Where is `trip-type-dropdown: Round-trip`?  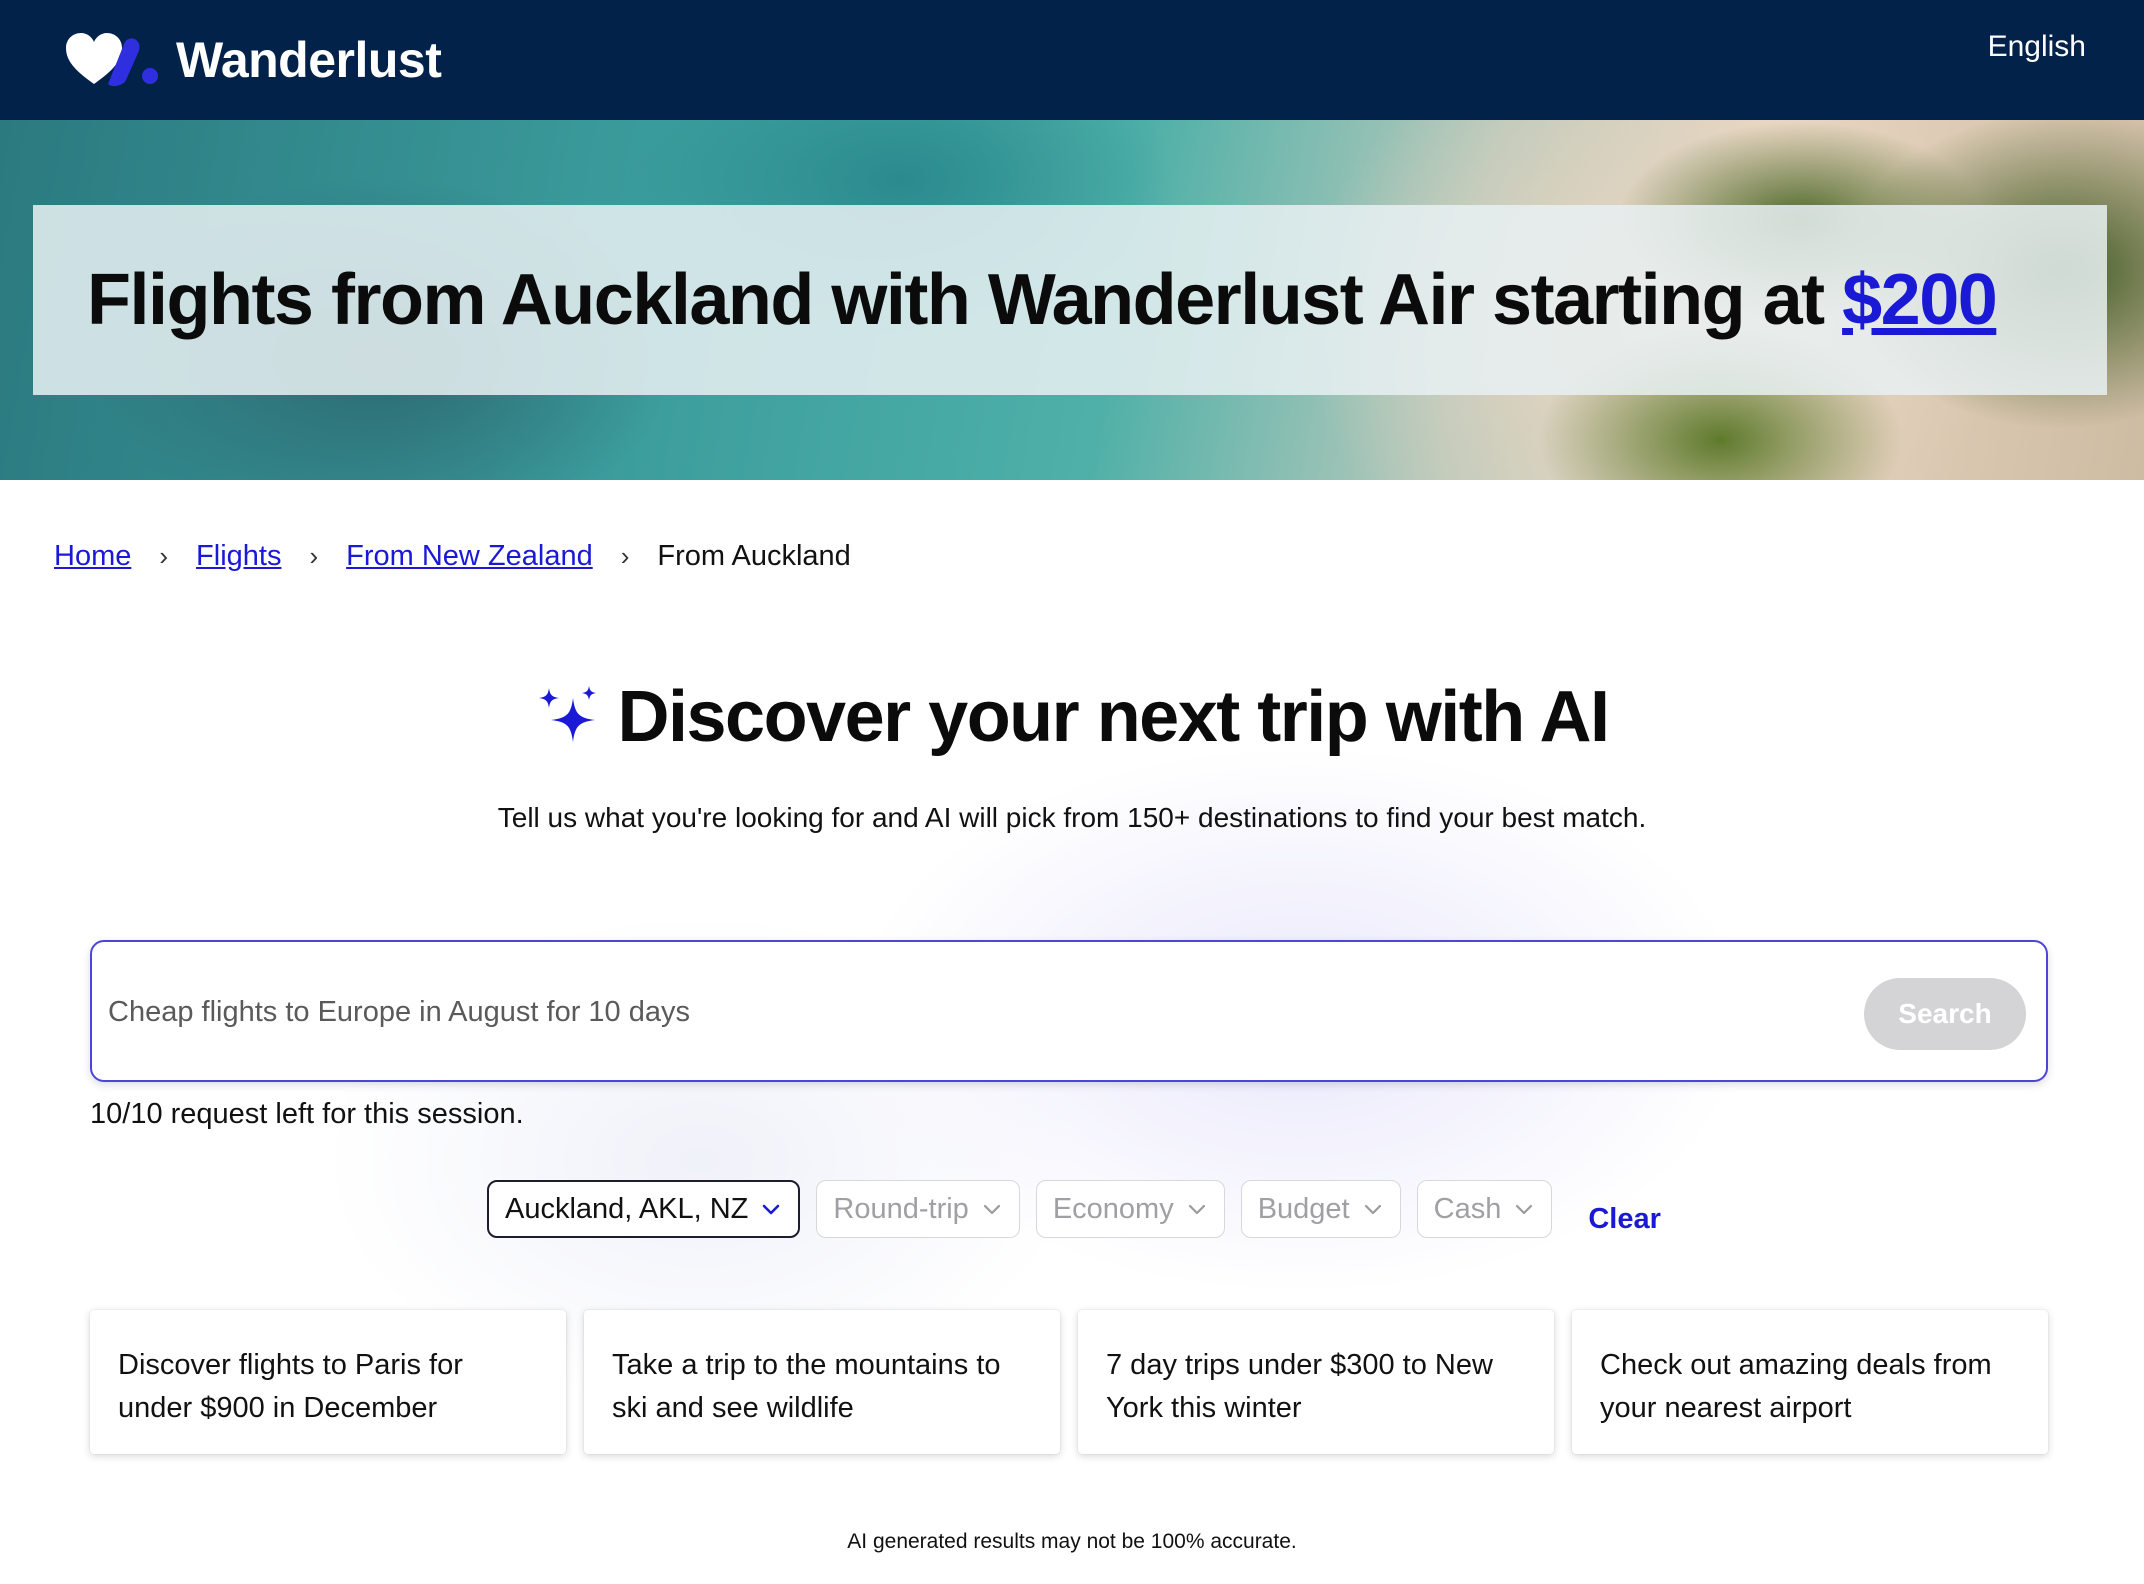 trip-type-dropdown: Round-trip is located at coordinates (918, 1209).